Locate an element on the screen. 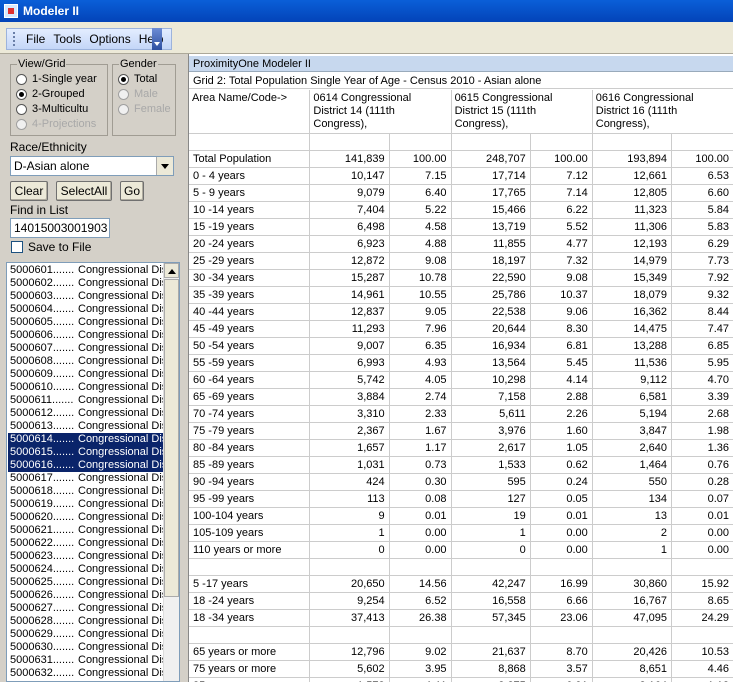  cell-count: 14,961 is located at coordinates (349, 295).